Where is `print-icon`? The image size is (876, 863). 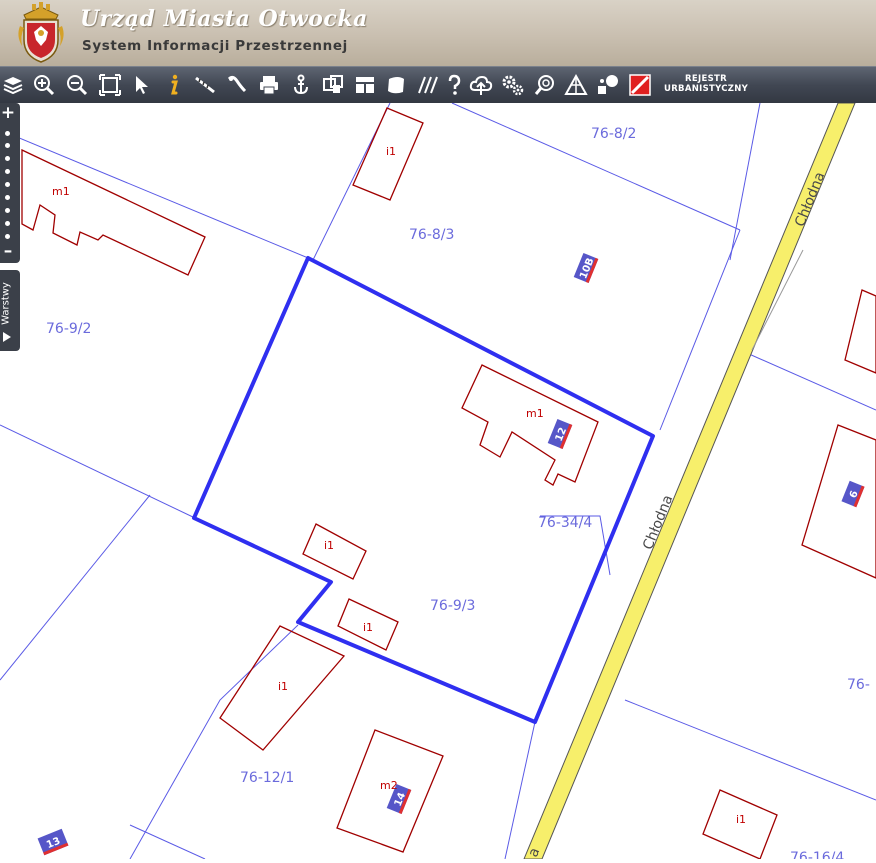 print-icon is located at coordinates (269, 85).